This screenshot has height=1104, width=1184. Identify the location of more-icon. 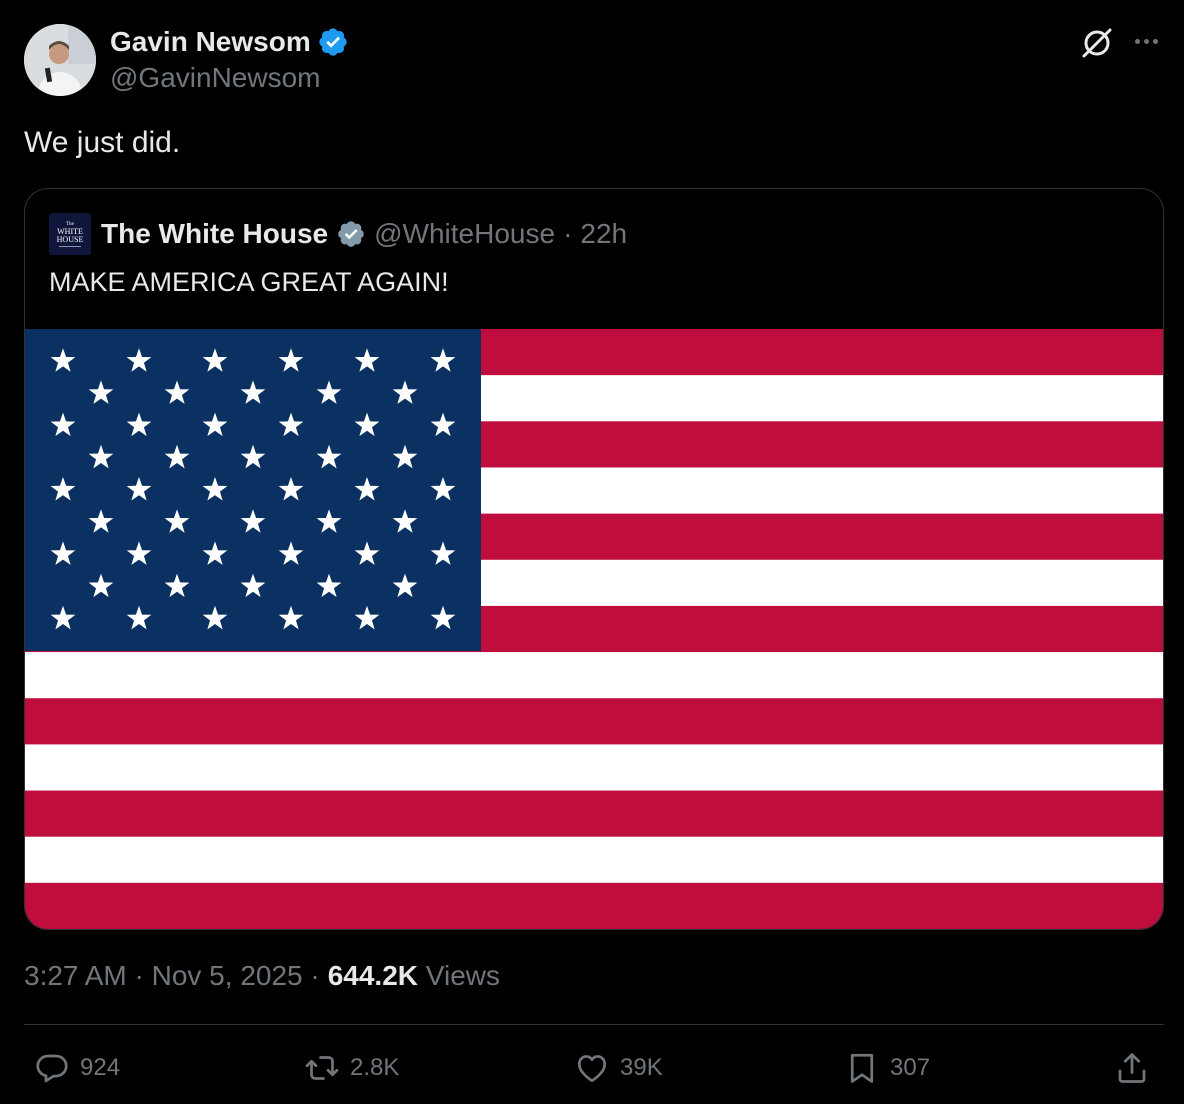
(1146, 41).